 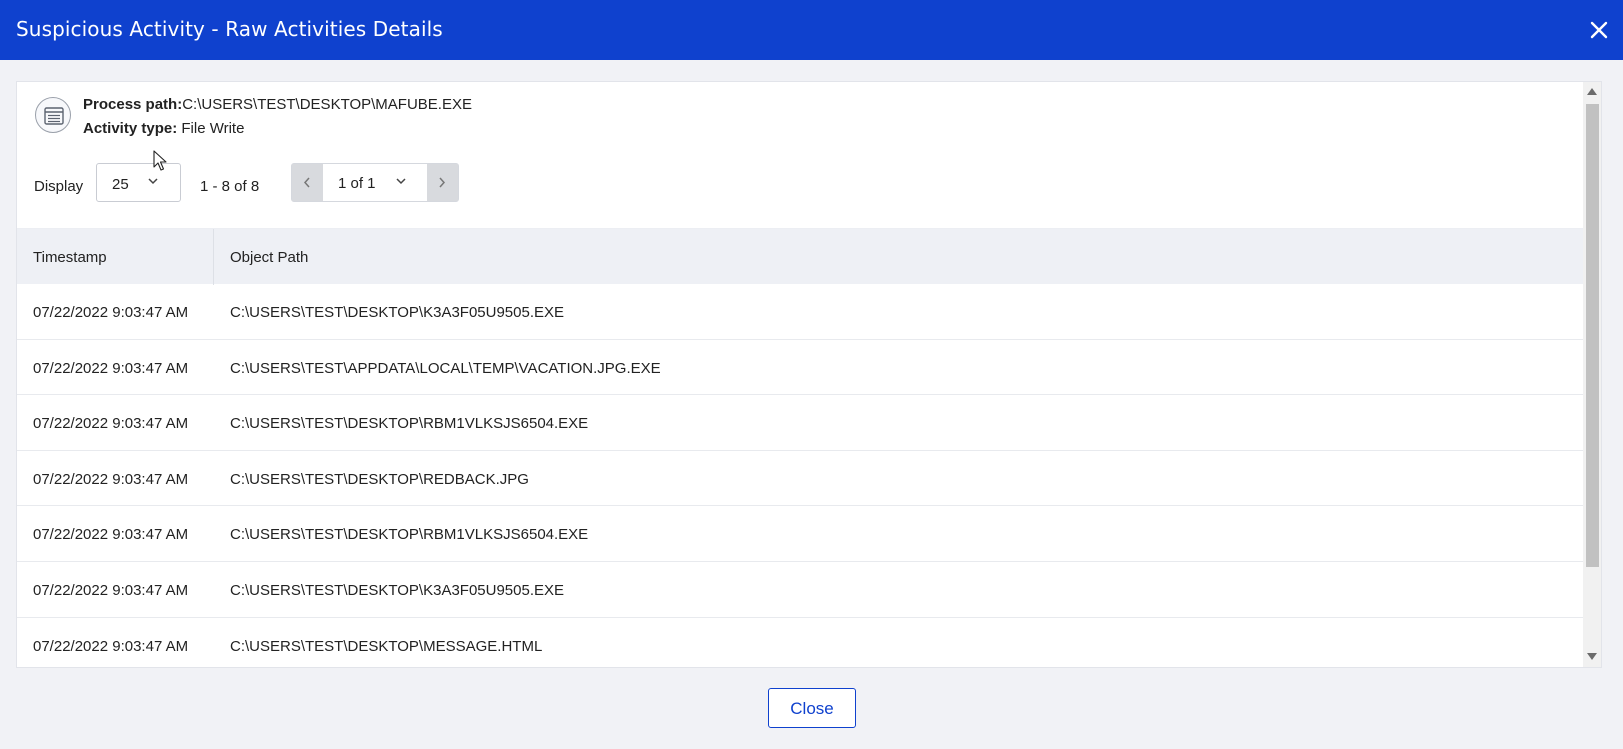 I want to click on column-header-timestamp: Timestamp, so click(x=115, y=257).